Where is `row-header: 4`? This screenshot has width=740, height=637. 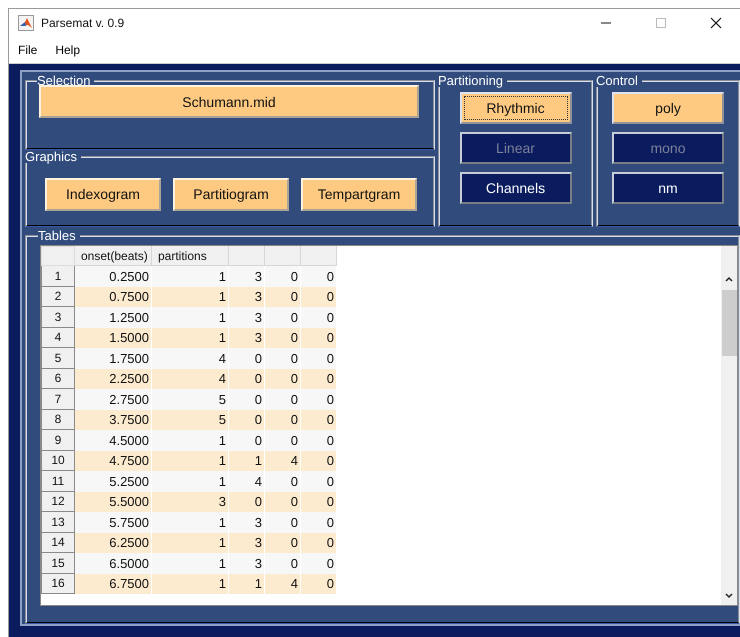 row-header: 4 is located at coordinates (58, 338).